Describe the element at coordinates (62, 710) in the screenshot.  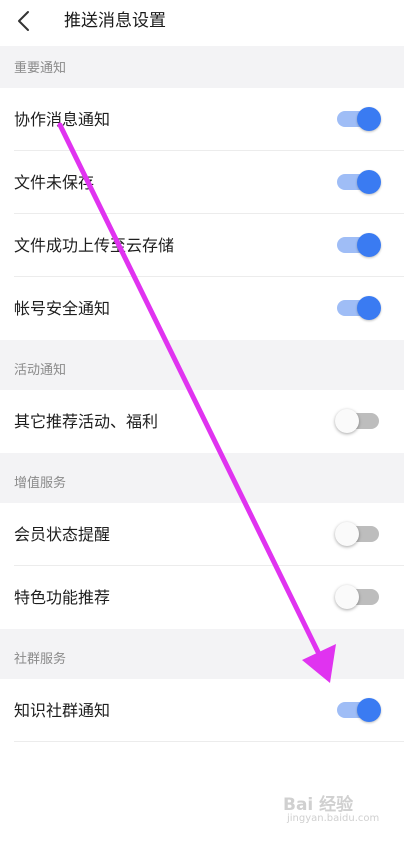
I see `setting-label: 知识社群通知` at that location.